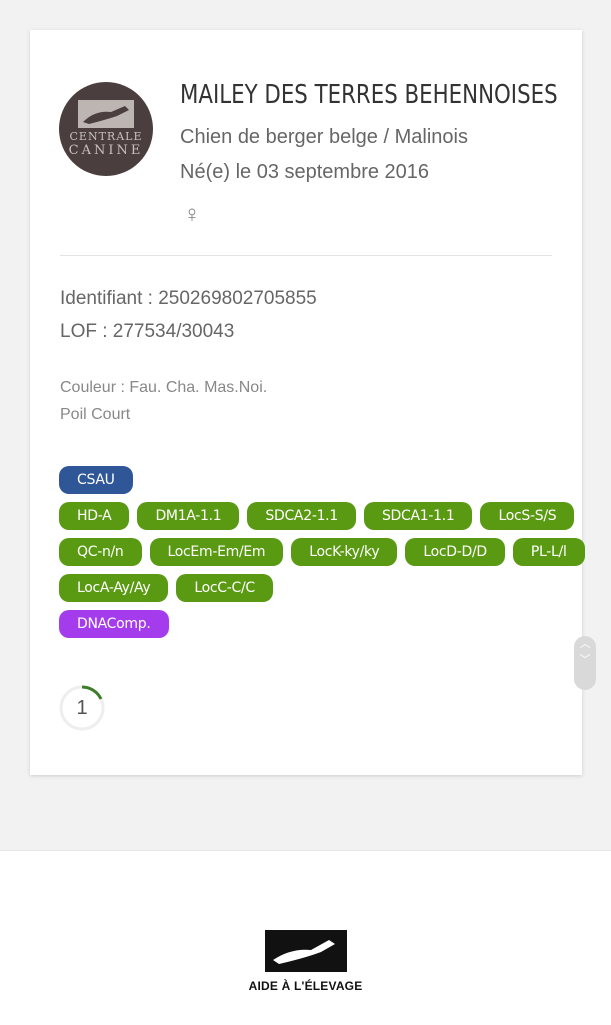 This screenshot has height=1025, width=611. I want to click on identifiant: Identifiant : 250269802705855, so click(188, 298).